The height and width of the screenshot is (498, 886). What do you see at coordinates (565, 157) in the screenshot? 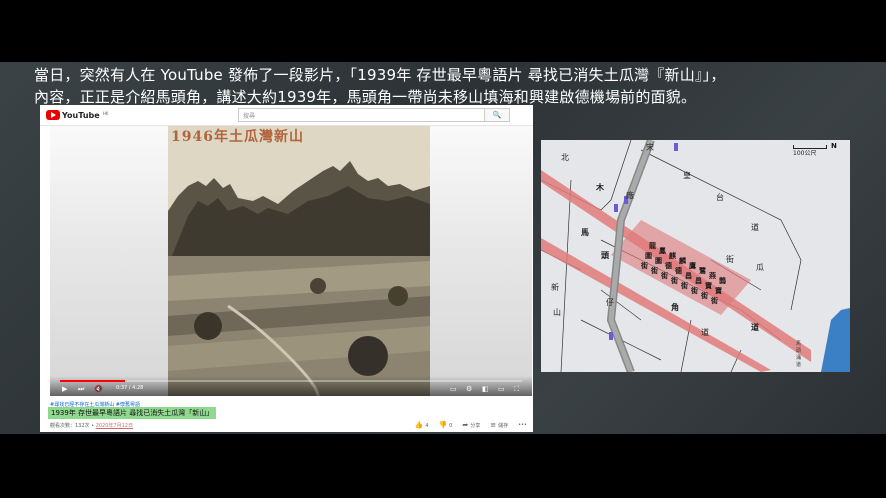
I see `map-label: 北` at bounding box center [565, 157].